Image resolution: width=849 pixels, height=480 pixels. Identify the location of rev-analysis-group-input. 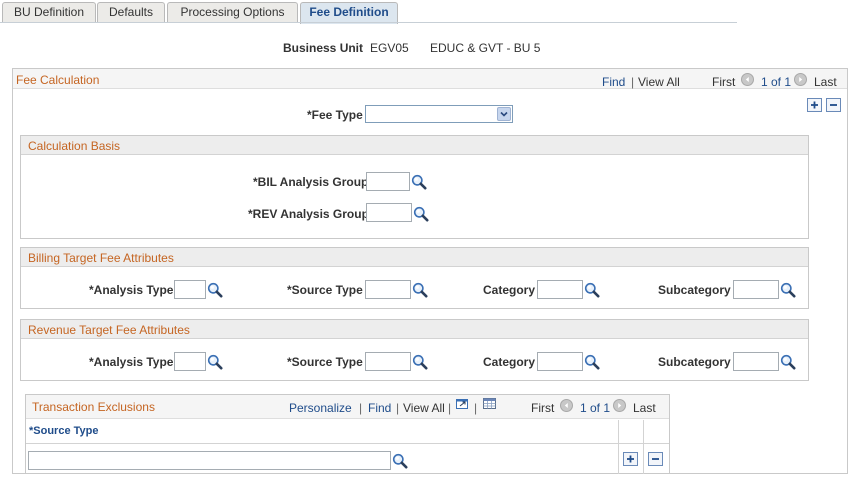
(389, 212).